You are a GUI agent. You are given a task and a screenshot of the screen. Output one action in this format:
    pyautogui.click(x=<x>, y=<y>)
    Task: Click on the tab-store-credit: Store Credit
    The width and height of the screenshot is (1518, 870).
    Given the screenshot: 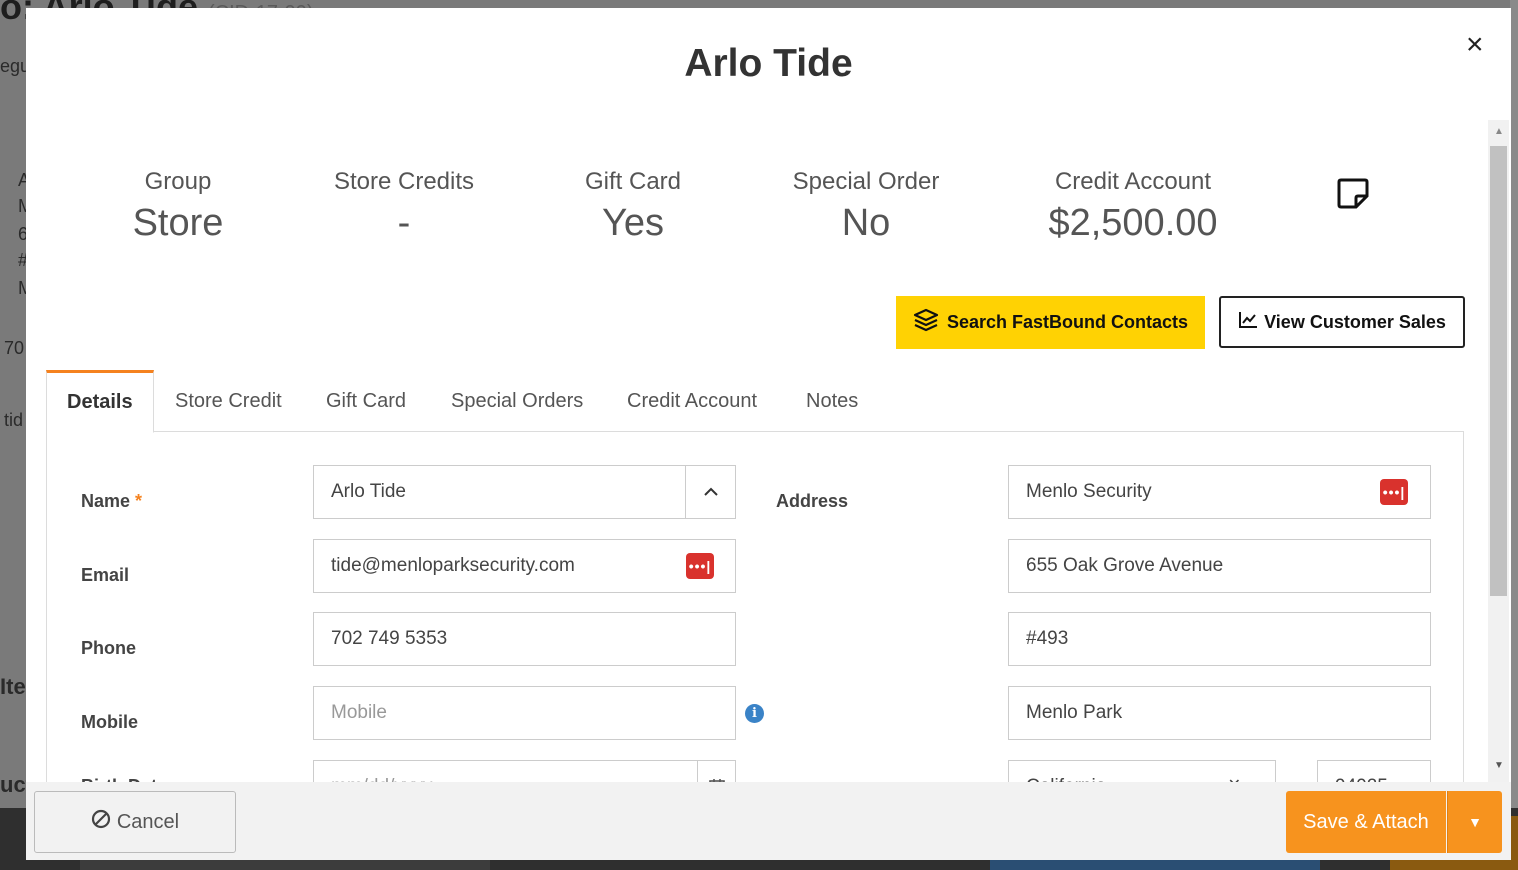 What is the action you would take?
    pyautogui.click(x=228, y=401)
    